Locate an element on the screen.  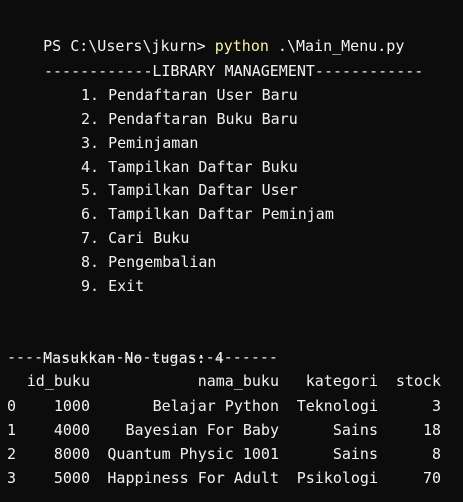
table-row: 1 4000 Bayesian For Baby Sains 18 is located at coordinates (231, 430).